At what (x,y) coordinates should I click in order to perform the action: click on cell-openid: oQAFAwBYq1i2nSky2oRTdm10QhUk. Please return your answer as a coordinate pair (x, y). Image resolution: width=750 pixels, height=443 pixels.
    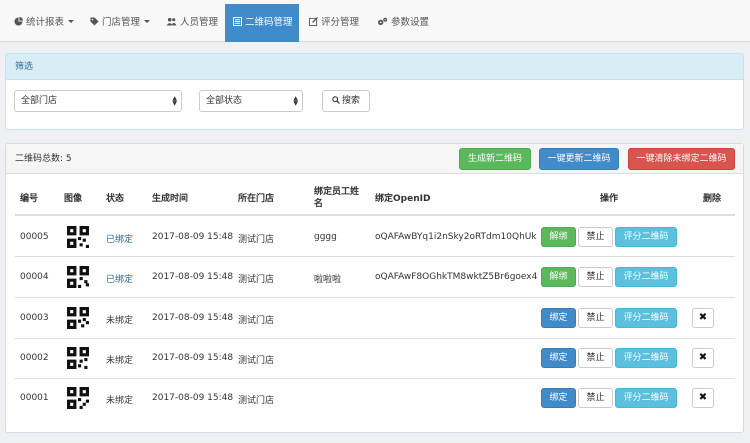
    Looking at the image, I should click on (456, 237).